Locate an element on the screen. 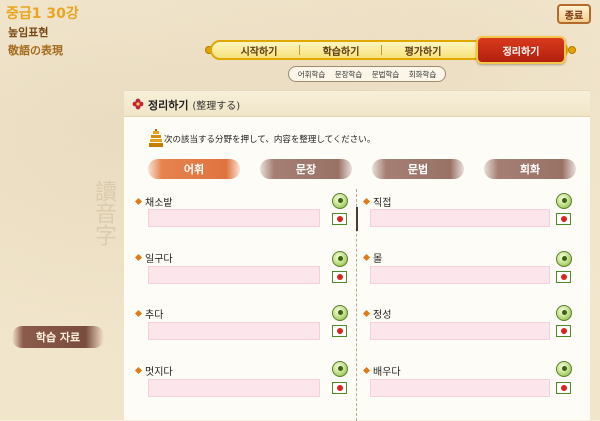 Image resolution: width=600 pixels, height=421 pixels. vocab-item-label: 채소밭 is located at coordinates (153, 201).